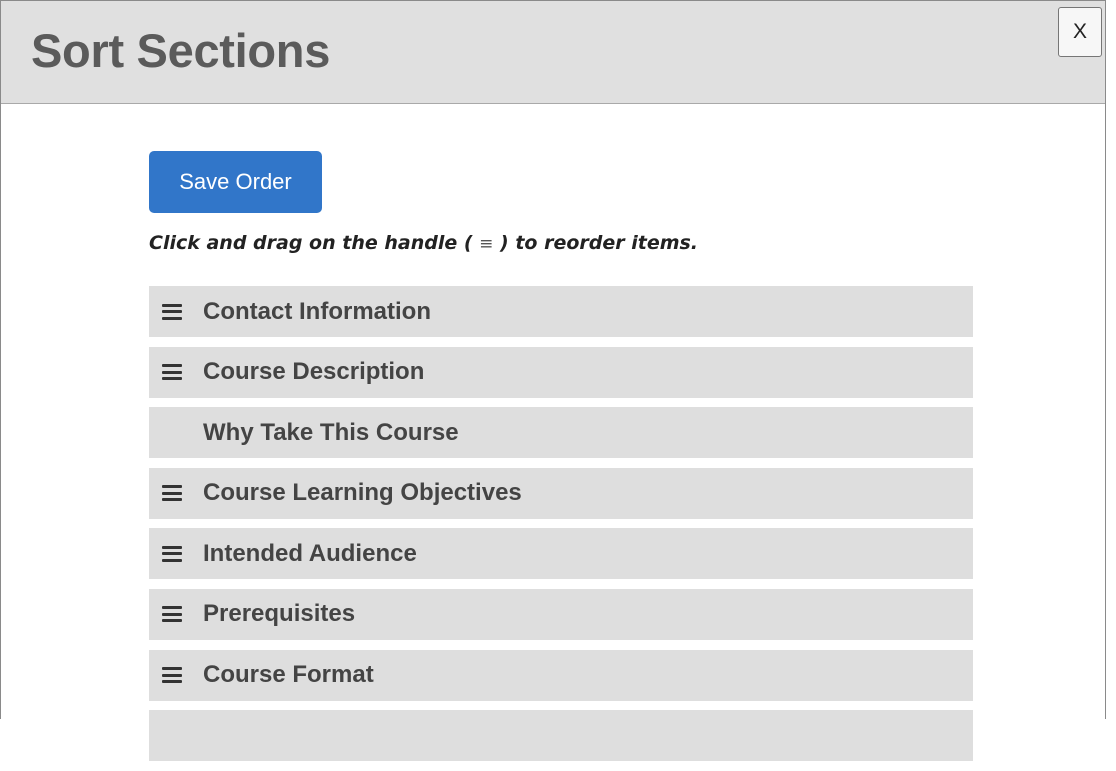 This screenshot has width=1116, height=771. I want to click on section-item: Course Learning Objectives, so click(561, 493).